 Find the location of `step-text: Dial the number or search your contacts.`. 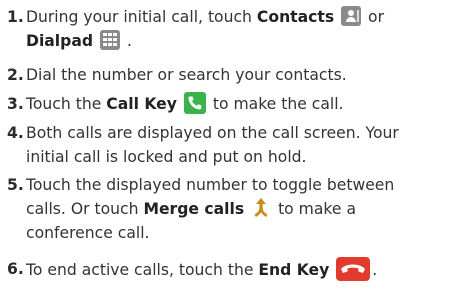

step-text: Dial the number or search your contacts. is located at coordinates (186, 75).